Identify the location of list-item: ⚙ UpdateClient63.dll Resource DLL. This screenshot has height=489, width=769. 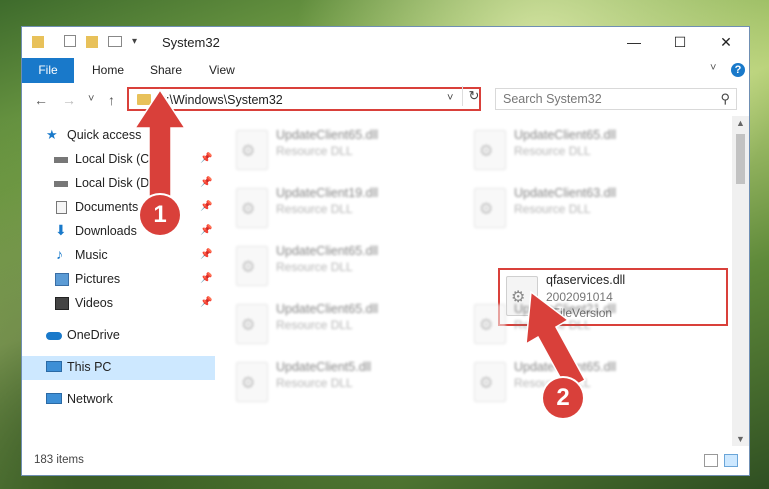
(577, 206).